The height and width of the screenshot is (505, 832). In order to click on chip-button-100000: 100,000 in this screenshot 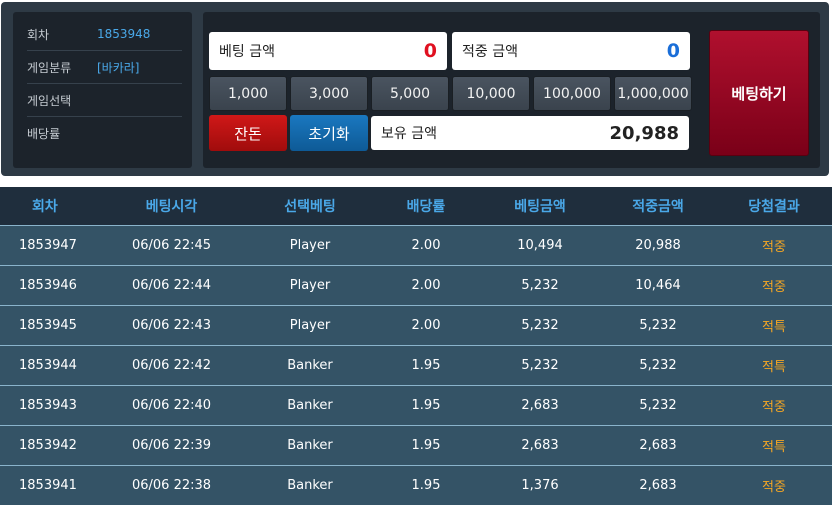, I will do `click(572, 93)`.